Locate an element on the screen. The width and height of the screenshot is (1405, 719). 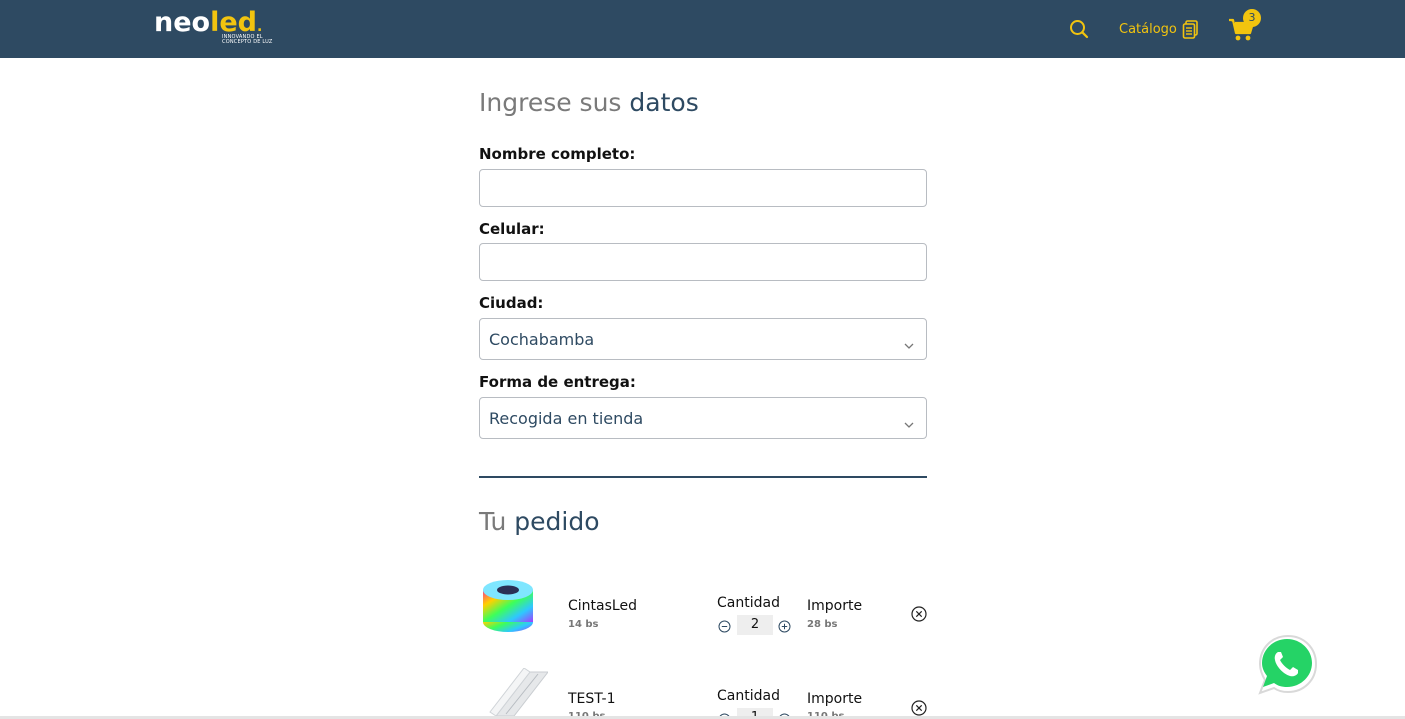
catalog-link: Catálogo is located at coordinates (1159, 29).